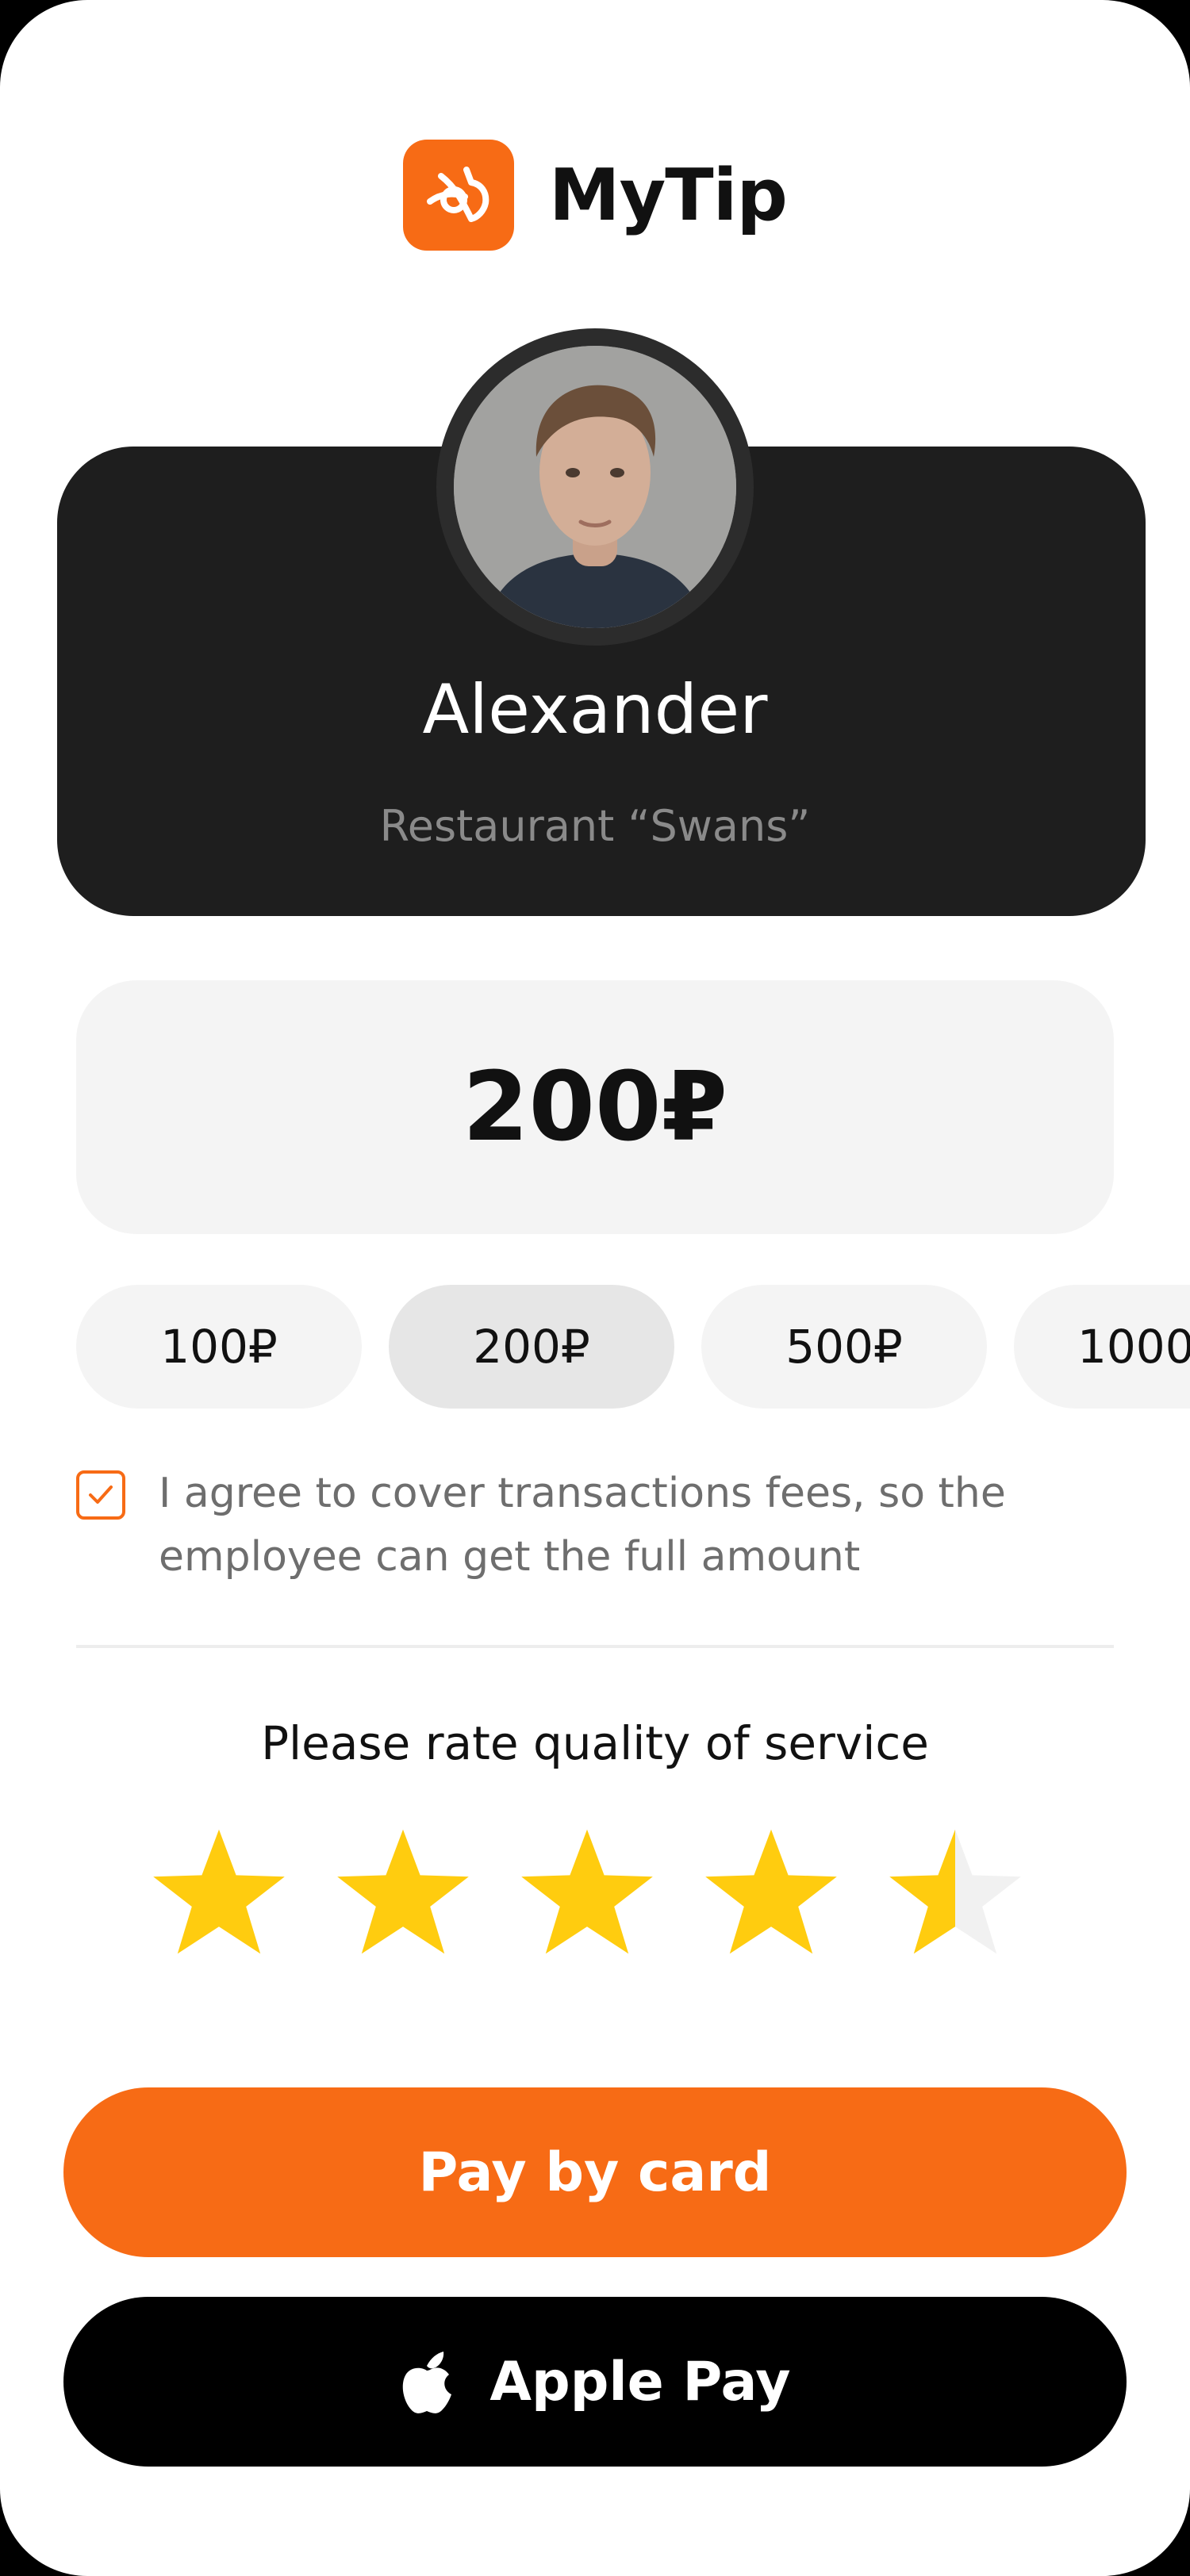 This screenshot has width=1190, height=2576. I want to click on brand-header: MyTip, so click(595, 195).